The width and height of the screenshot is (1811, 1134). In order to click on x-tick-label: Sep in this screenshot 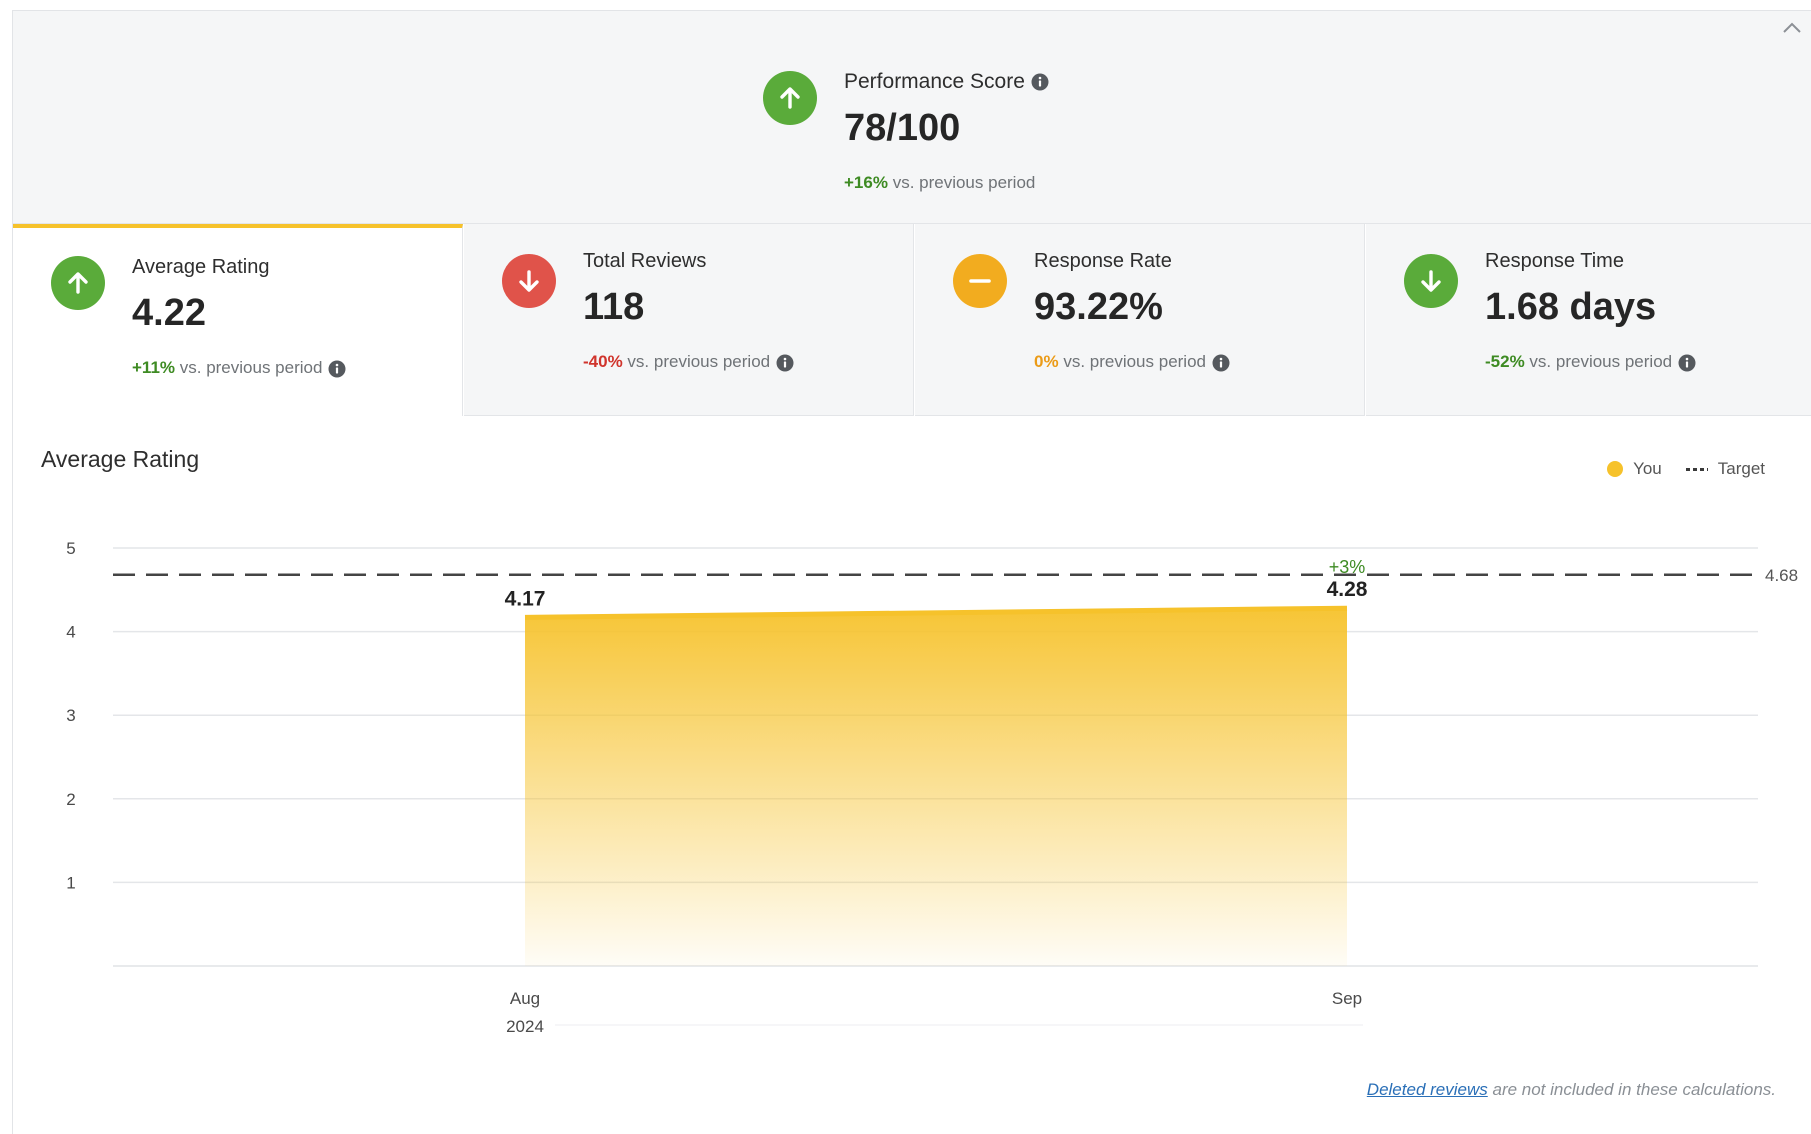, I will do `click(1347, 998)`.